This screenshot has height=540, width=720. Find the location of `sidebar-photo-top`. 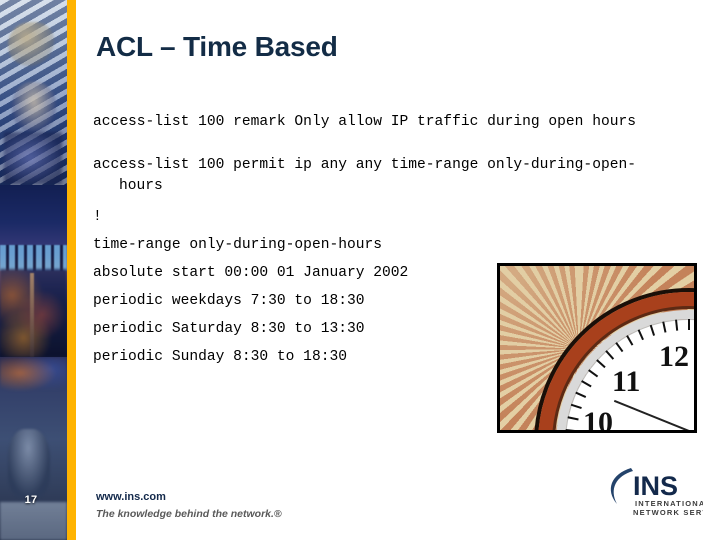

sidebar-photo-top is located at coordinates (33, 92).